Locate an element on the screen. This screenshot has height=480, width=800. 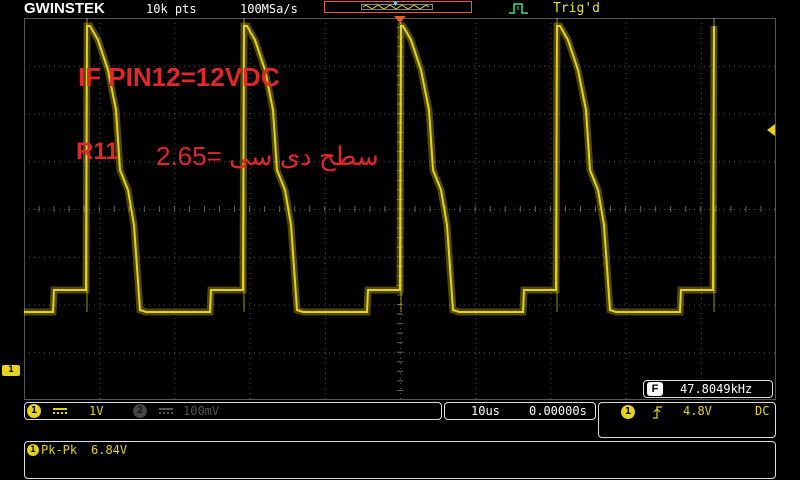
time-offset: 0.00000s is located at coordinates (558, 411).